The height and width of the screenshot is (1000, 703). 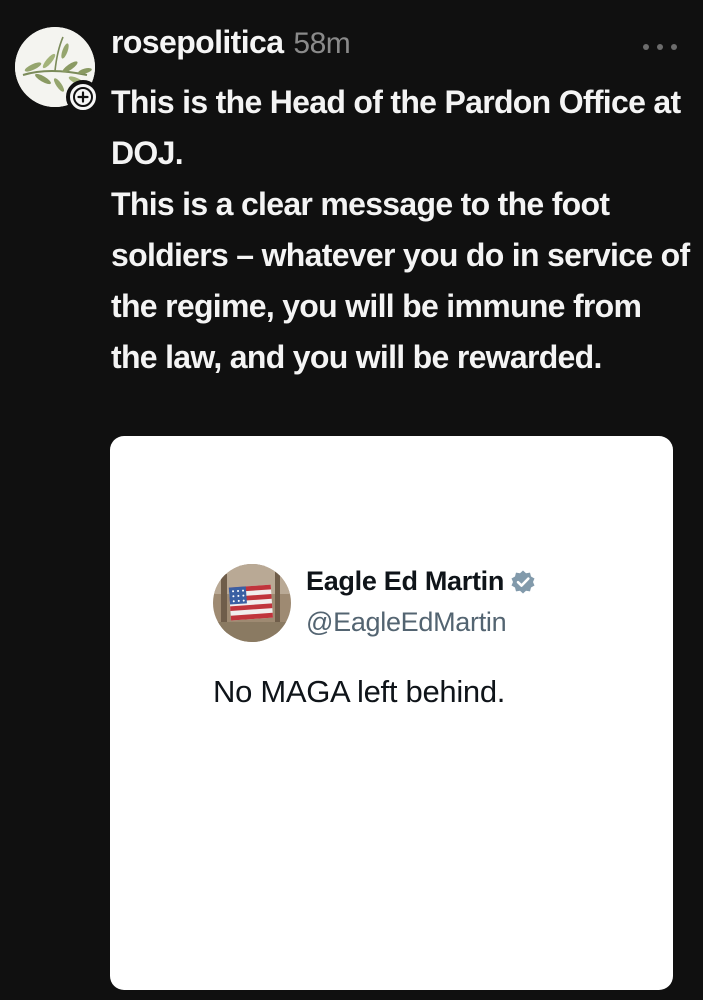 What do you see at coordinates (523, 581) in the screenshot?
I see `verified-badge-icon` at bounding box center [523, 581].